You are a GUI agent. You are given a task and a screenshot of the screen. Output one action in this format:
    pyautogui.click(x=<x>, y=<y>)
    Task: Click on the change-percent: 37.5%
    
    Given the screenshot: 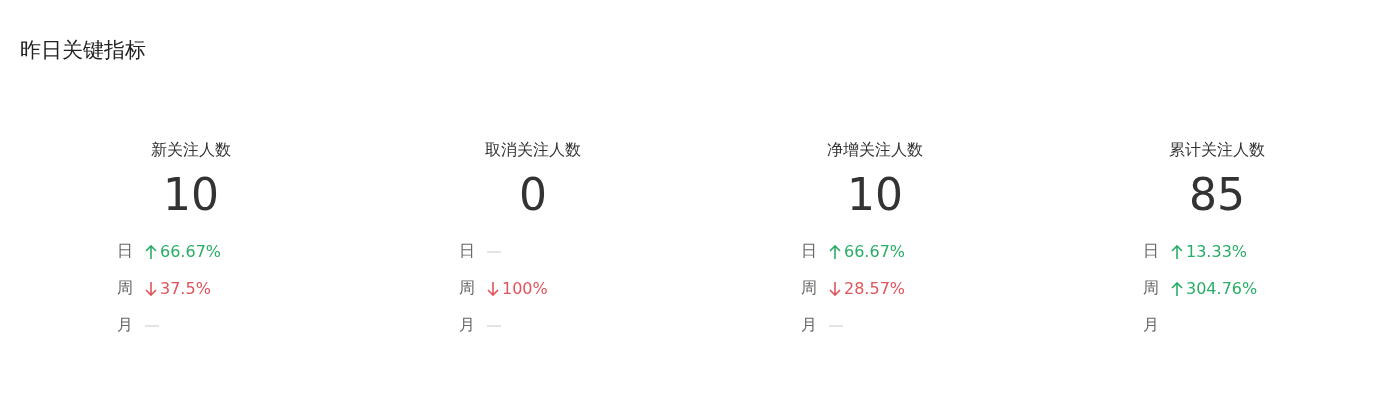 What is the action you would take?
    pyautogui.click(x=185, y=288)
    